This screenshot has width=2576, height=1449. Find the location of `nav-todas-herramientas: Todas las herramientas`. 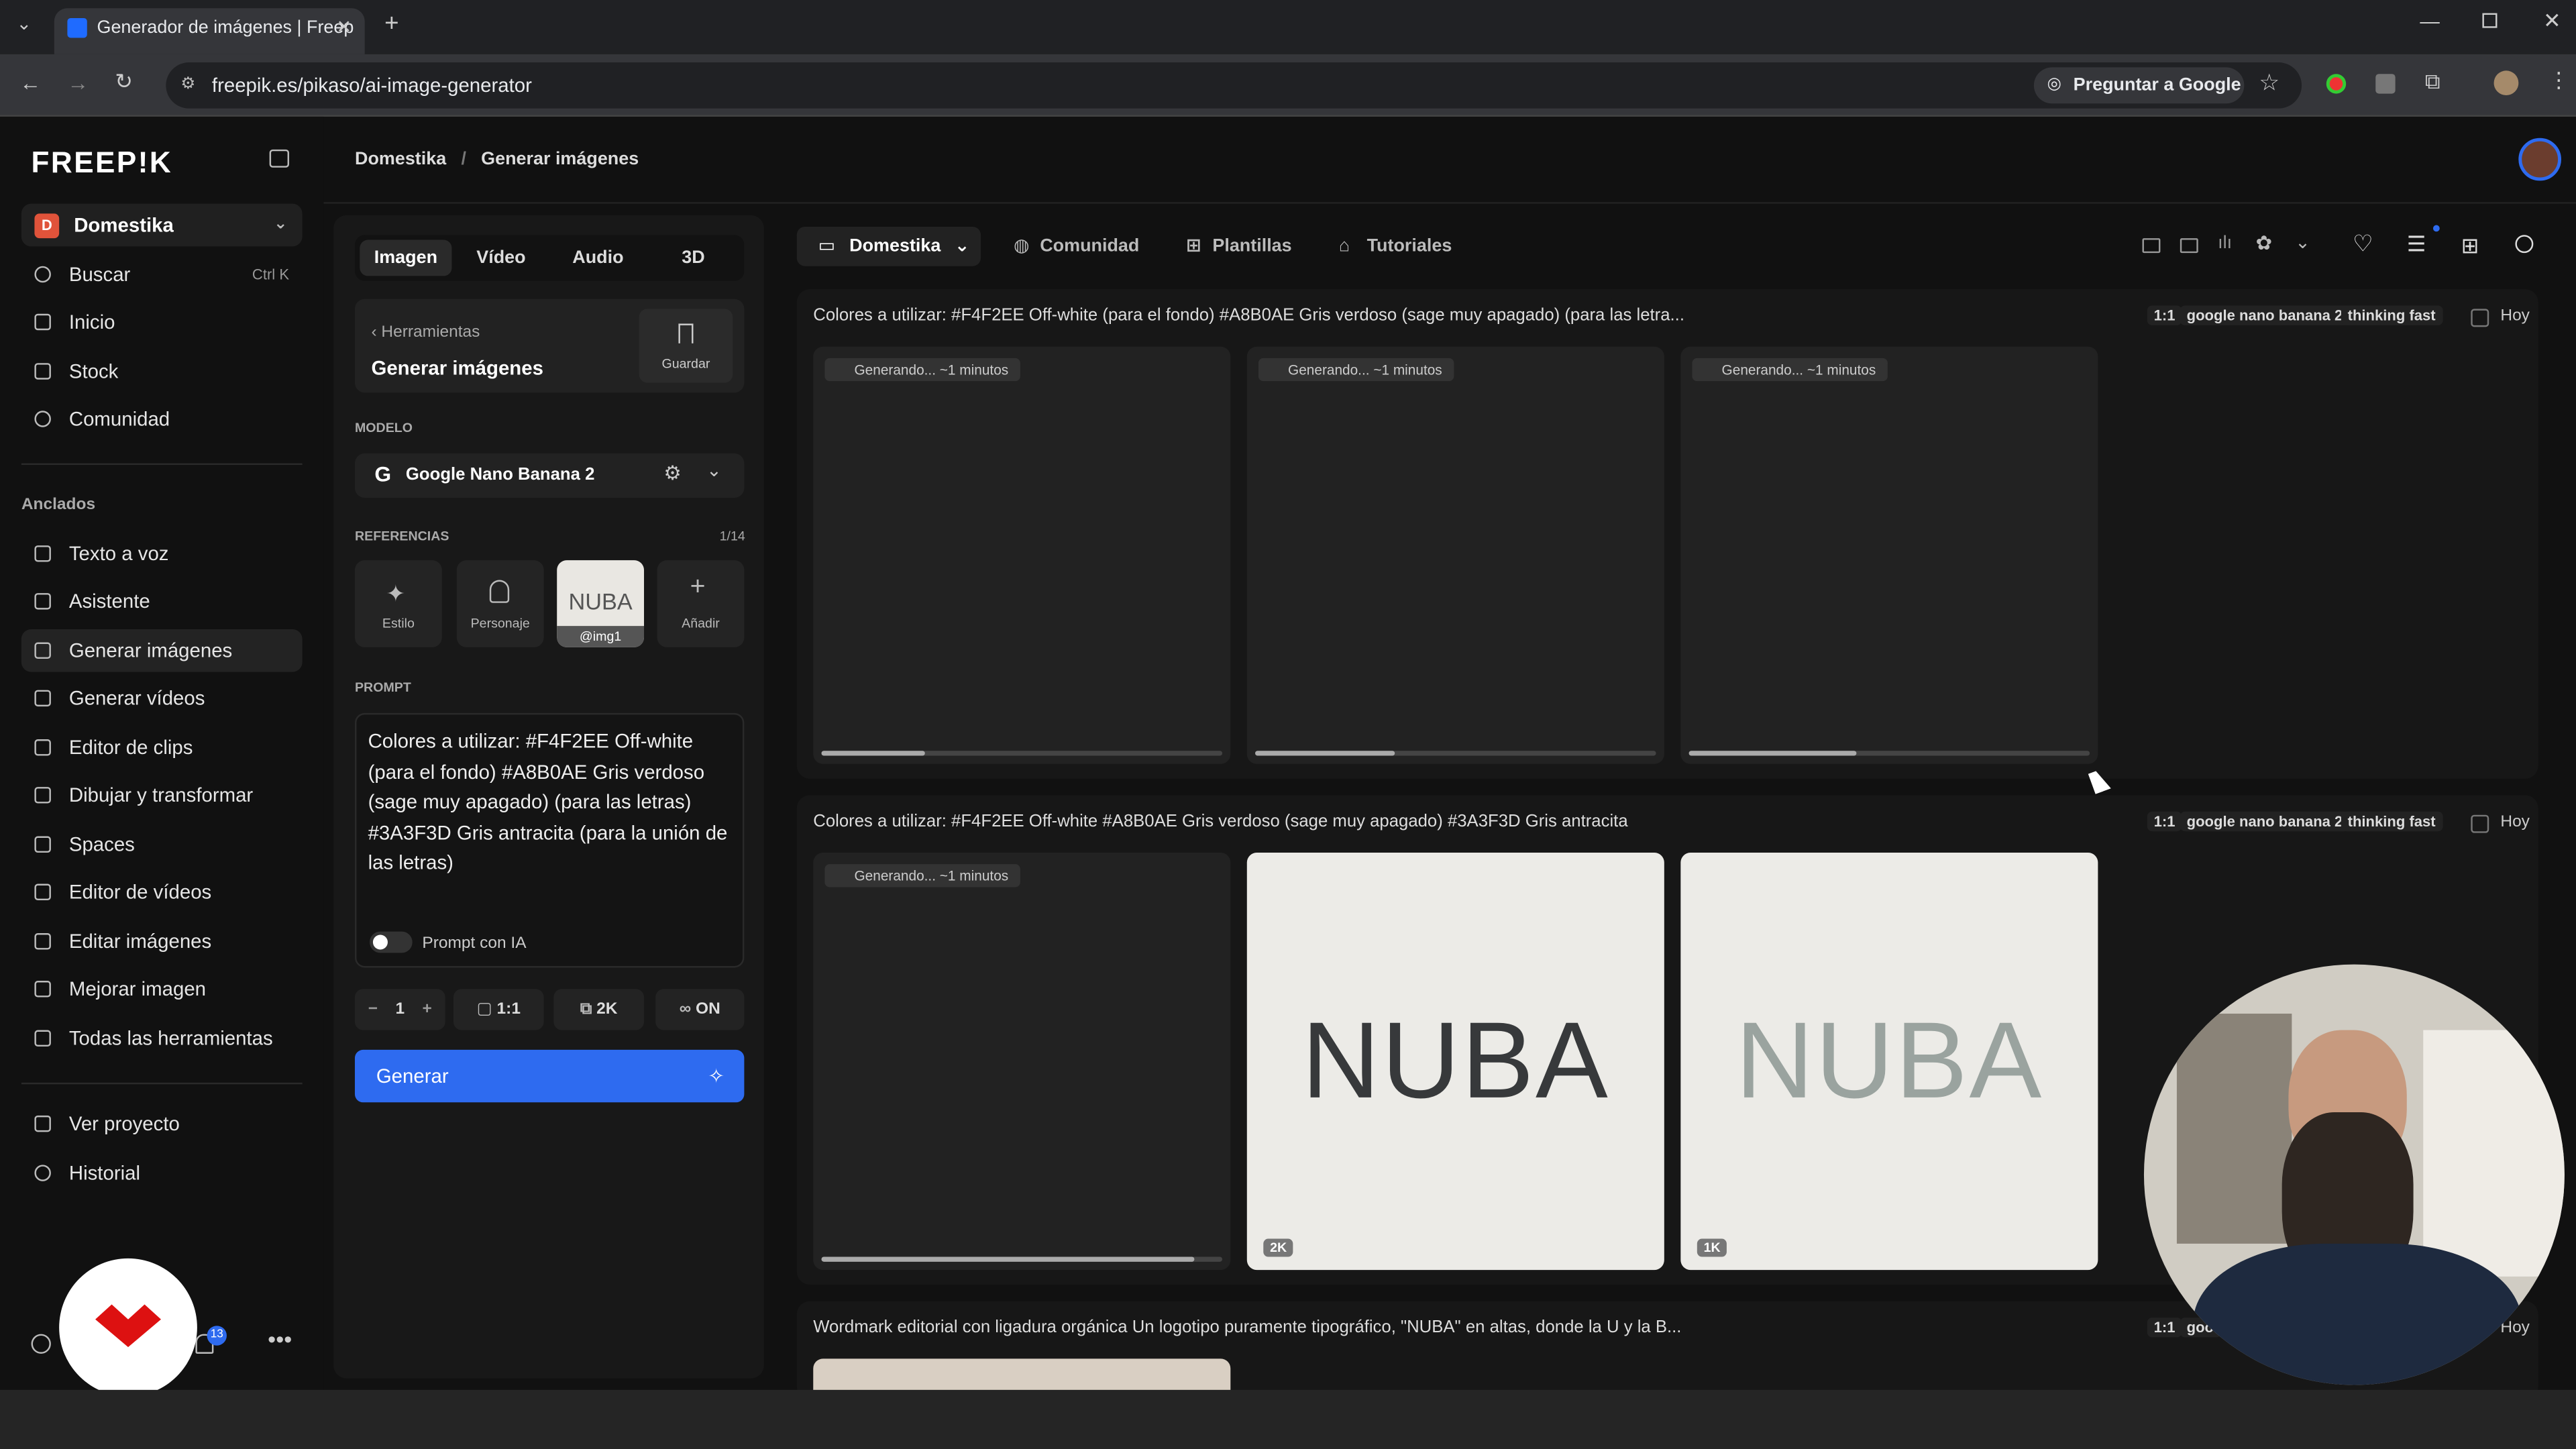

nav-todas-herramientas: Todas las herramientas is located at coordinates (162, 1038).